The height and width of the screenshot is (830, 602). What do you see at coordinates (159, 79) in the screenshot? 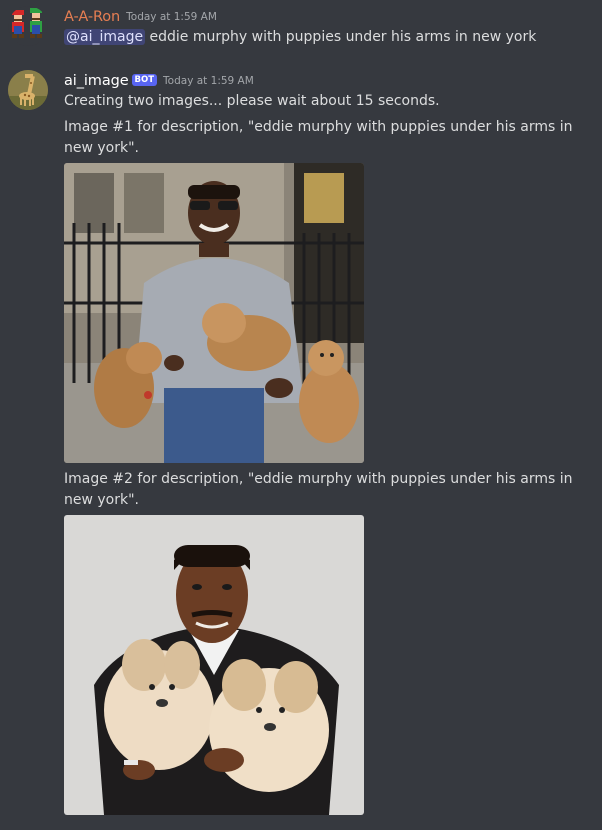
I see `message-header: ai_image BOT Today at 1:59 AM` at bounding box center [159, 79].